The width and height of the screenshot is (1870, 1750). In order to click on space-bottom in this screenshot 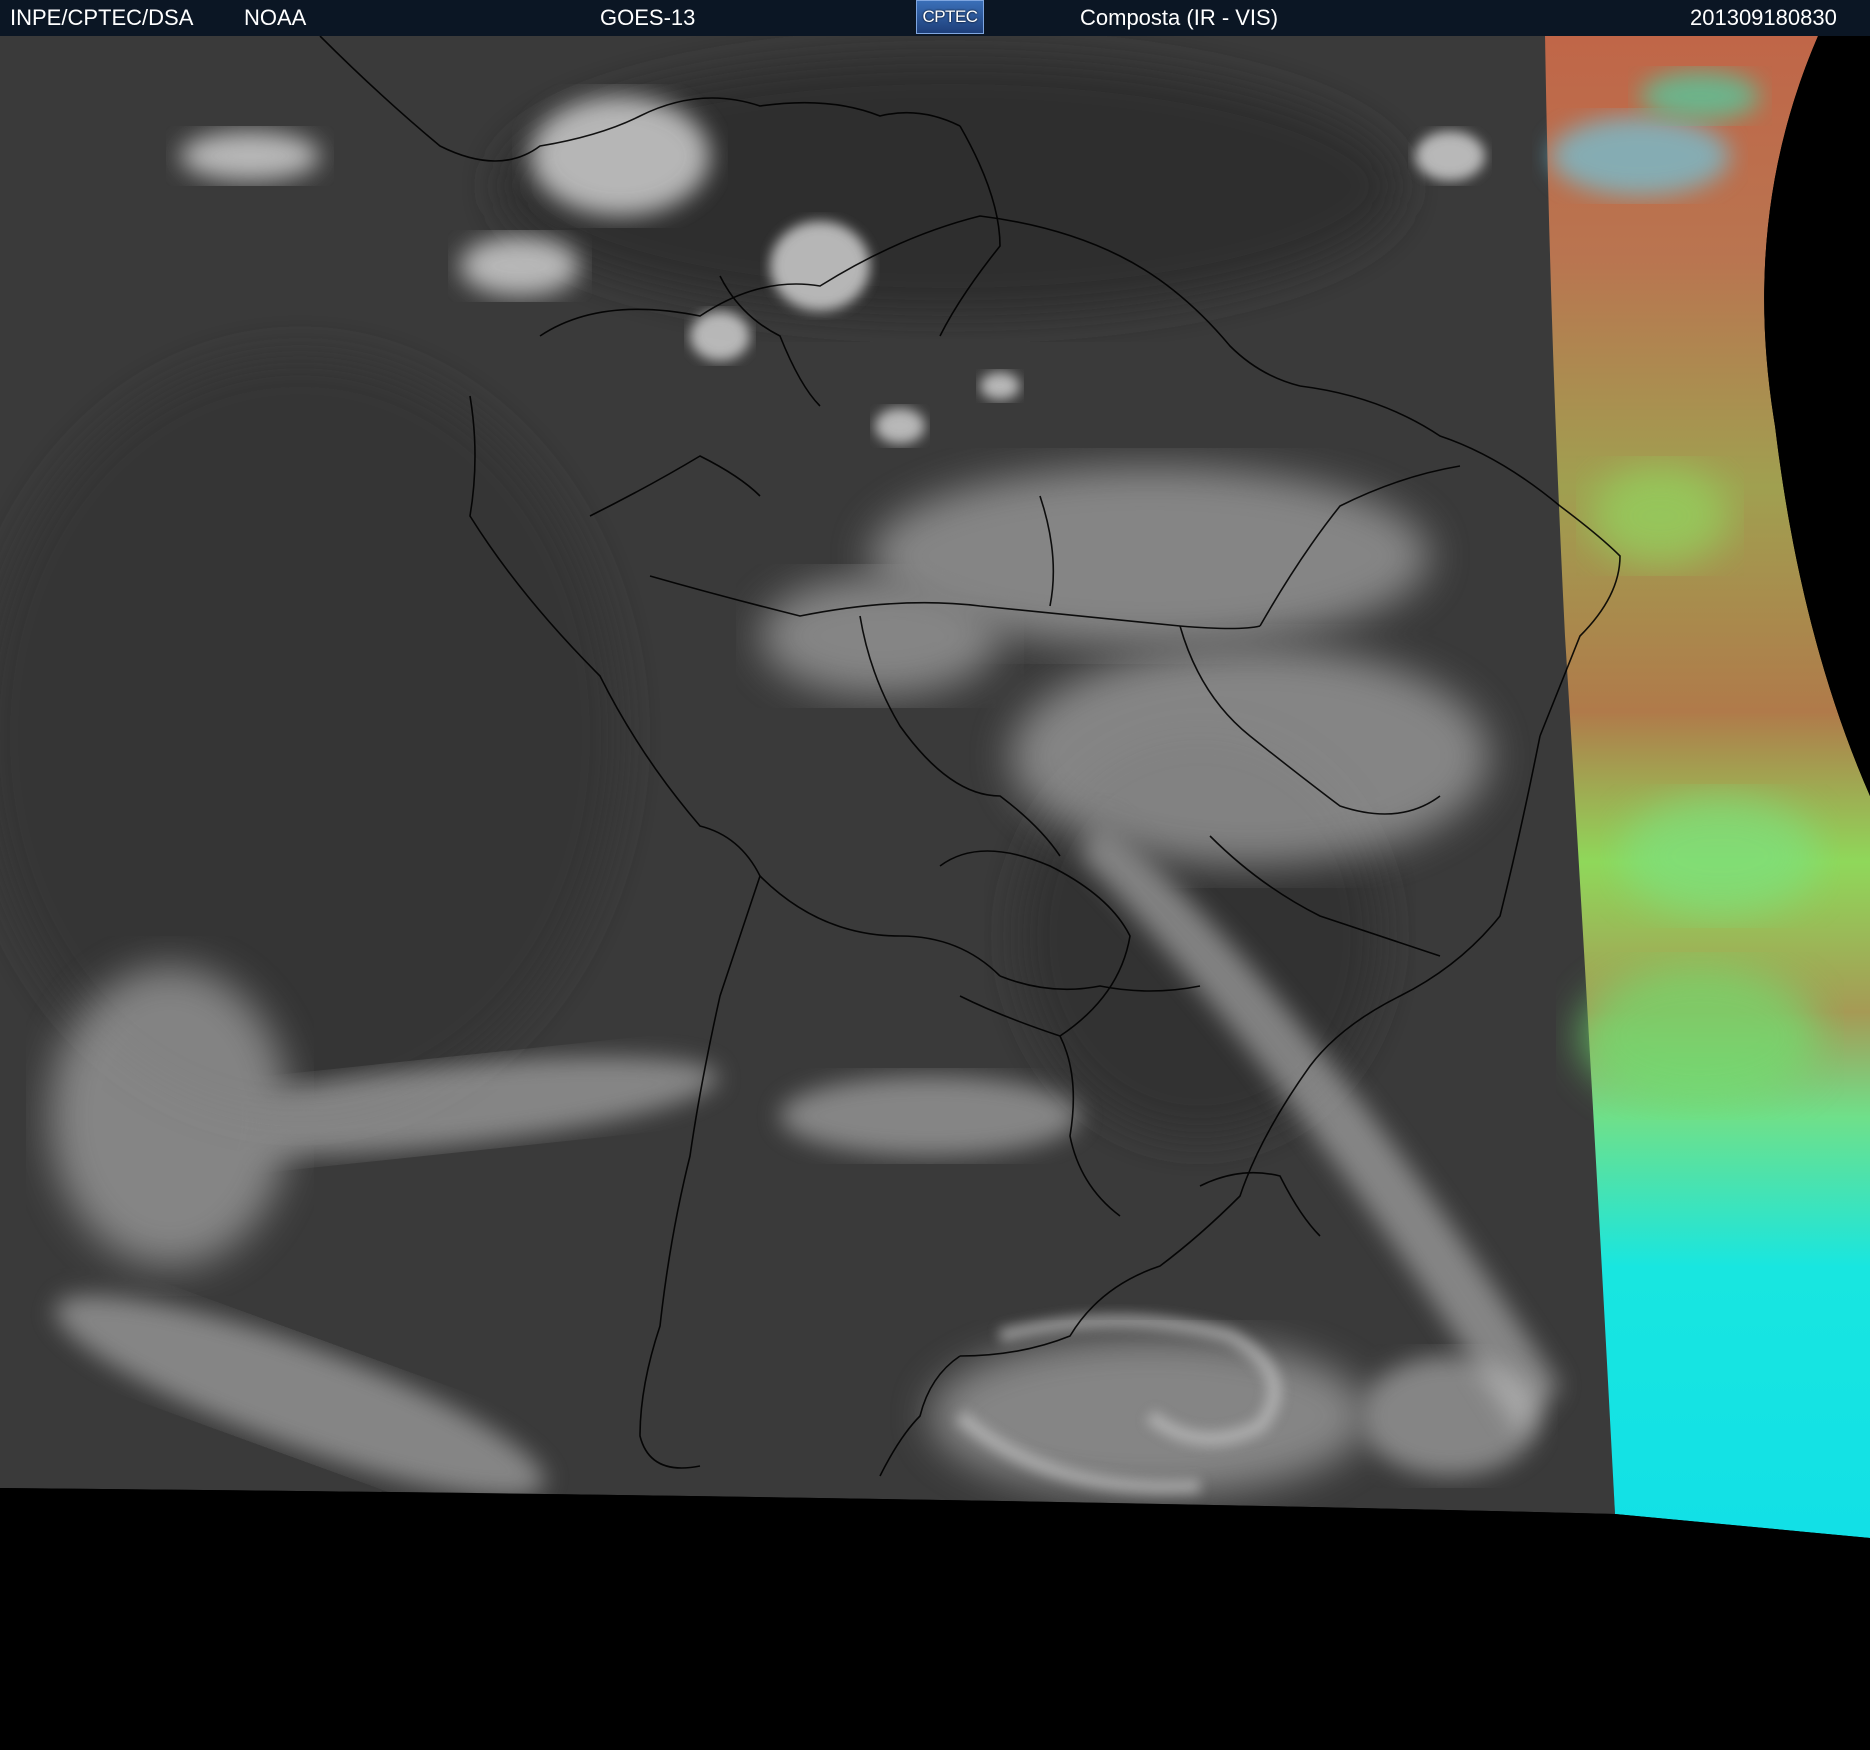, I will do `click(935, 1619)`.